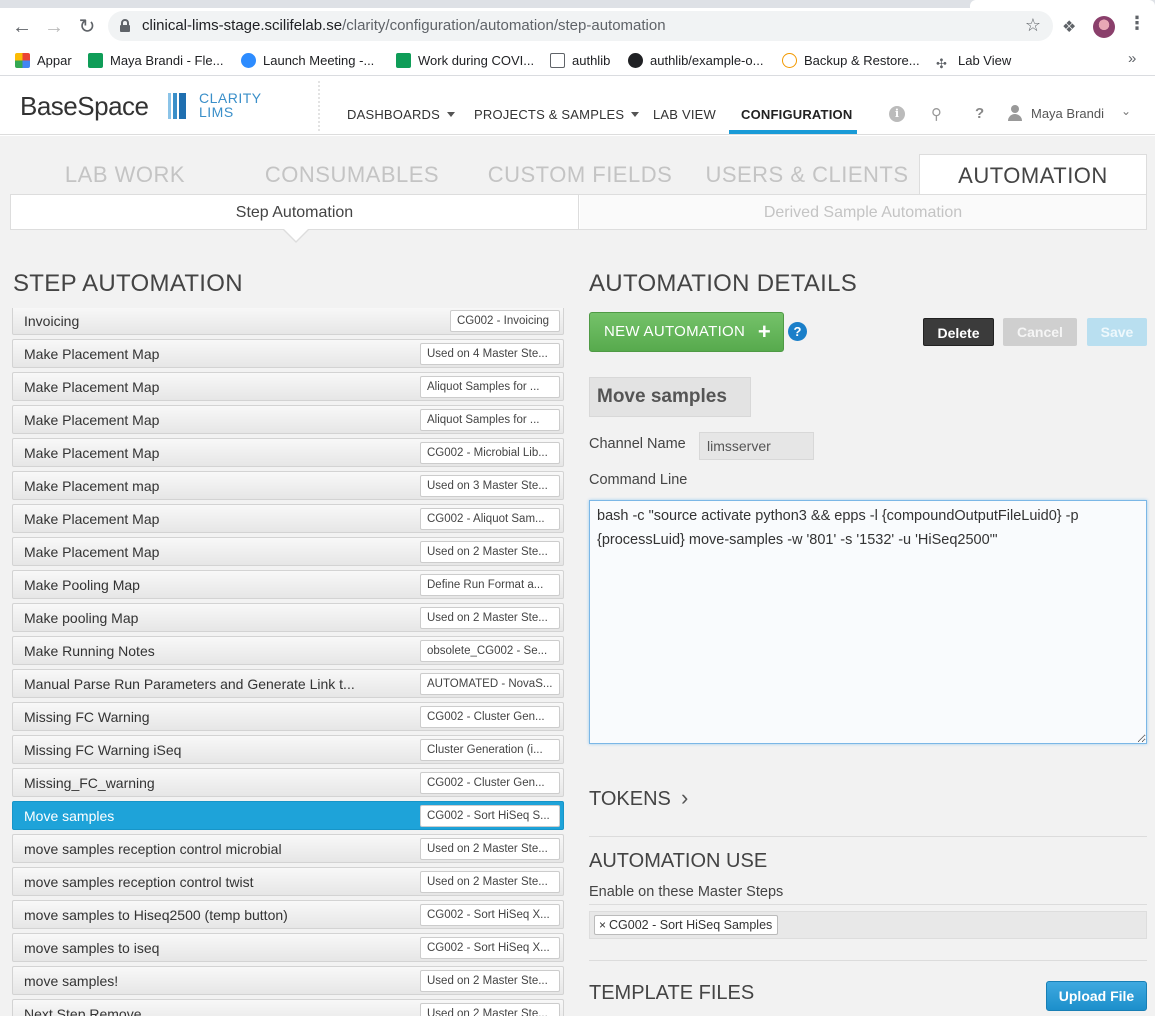  I want to click on profile-avatar, so click(1104, 27).